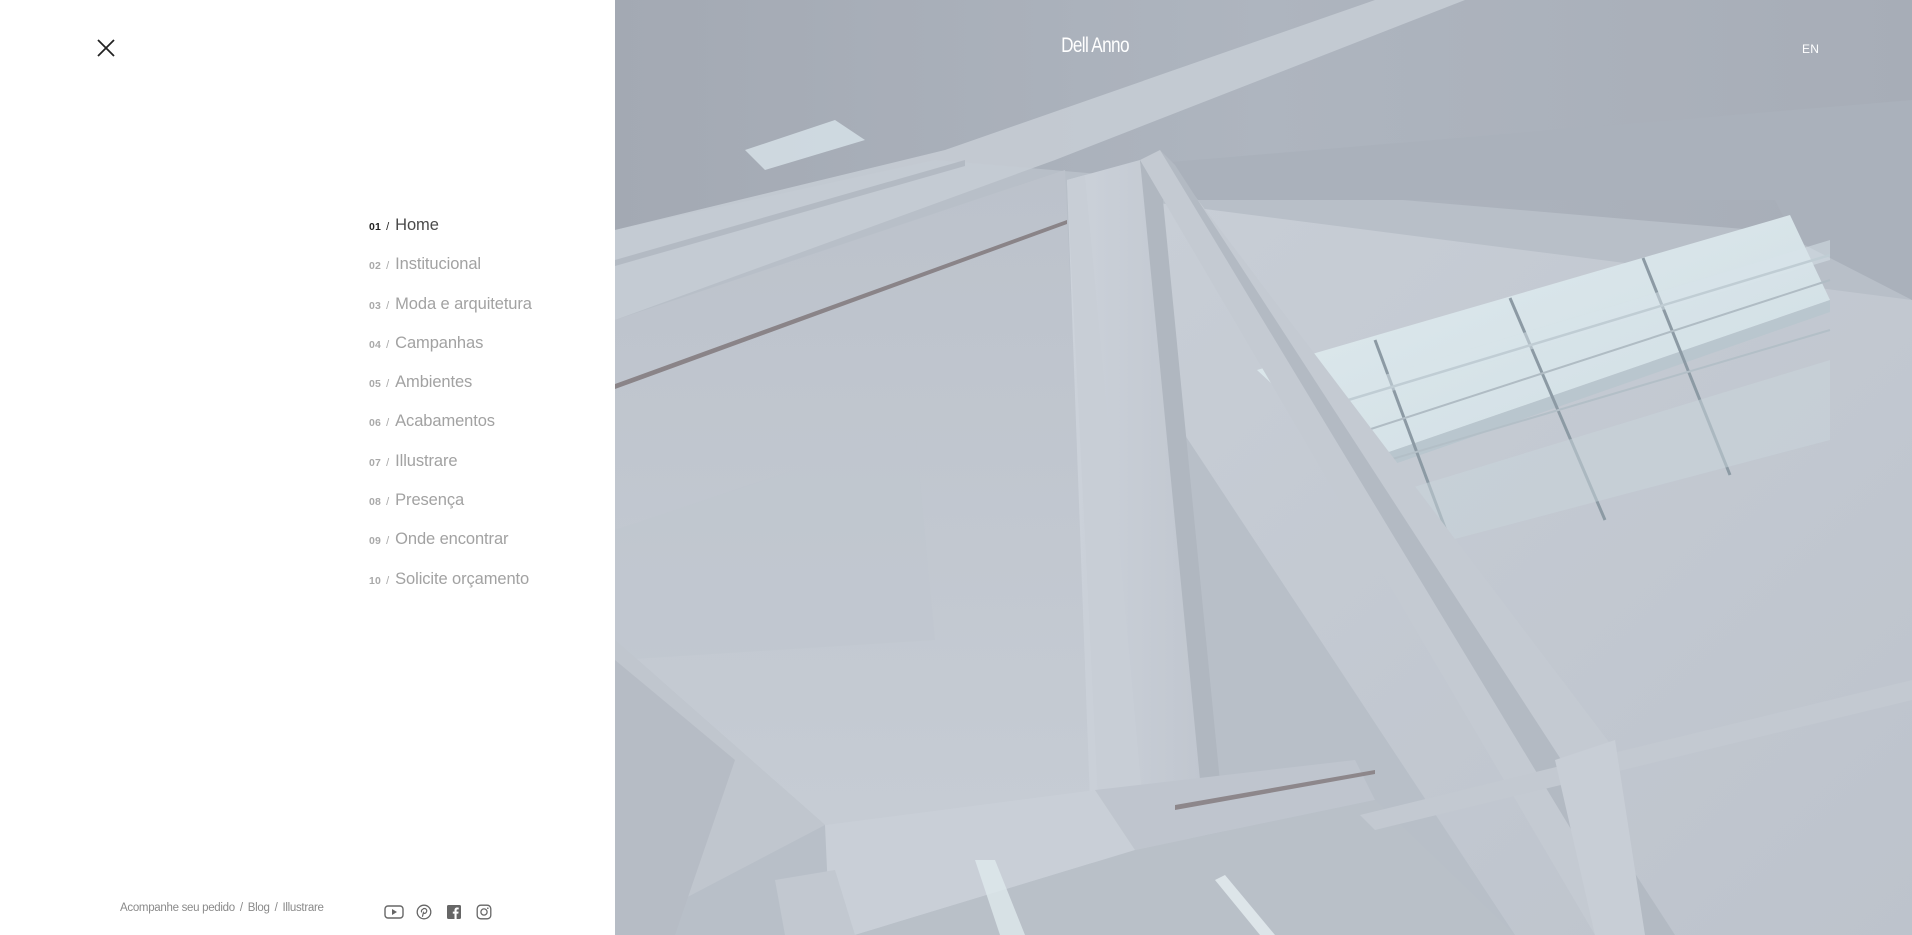 The height and width of the screenshot is (935, 1912). What do you see at coordinates (375, 502) in the screenshot?
I see `menu-item-number: 08` at bounding box center [375, 502].